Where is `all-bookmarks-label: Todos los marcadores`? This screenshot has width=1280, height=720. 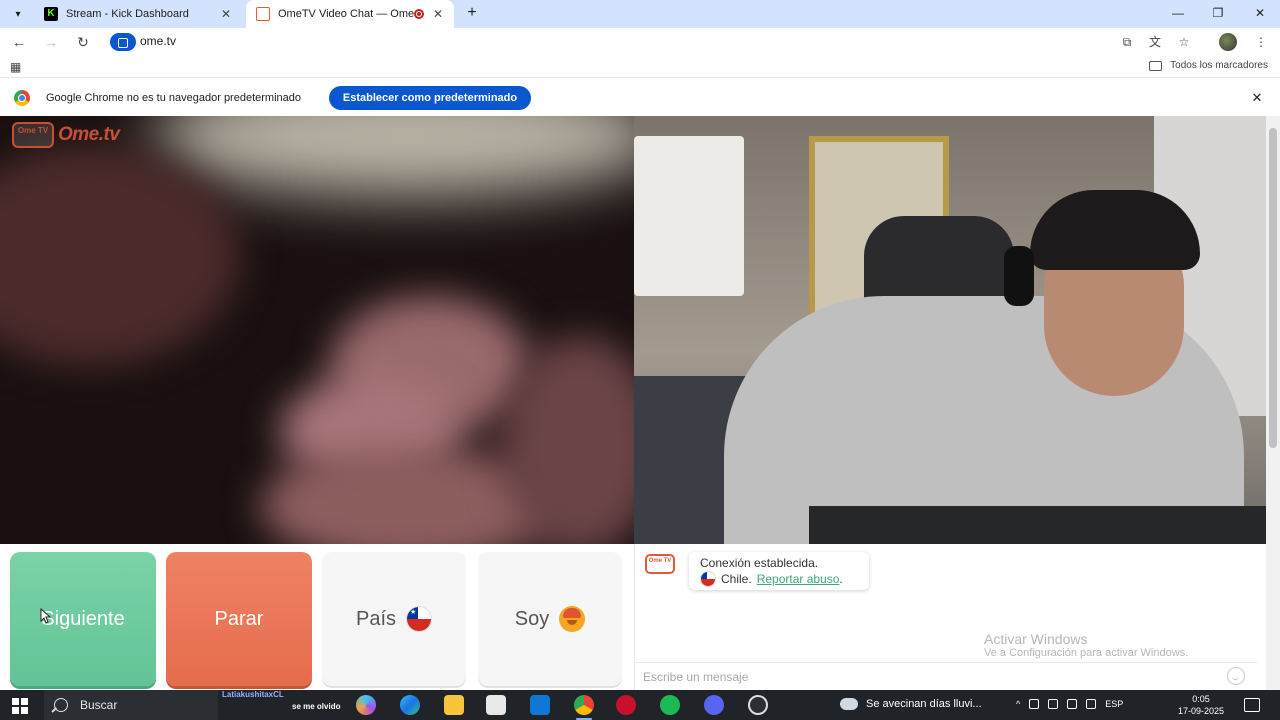
all-bookmarks-label: Todos los marcadores is located at coordinates (1219, 65).